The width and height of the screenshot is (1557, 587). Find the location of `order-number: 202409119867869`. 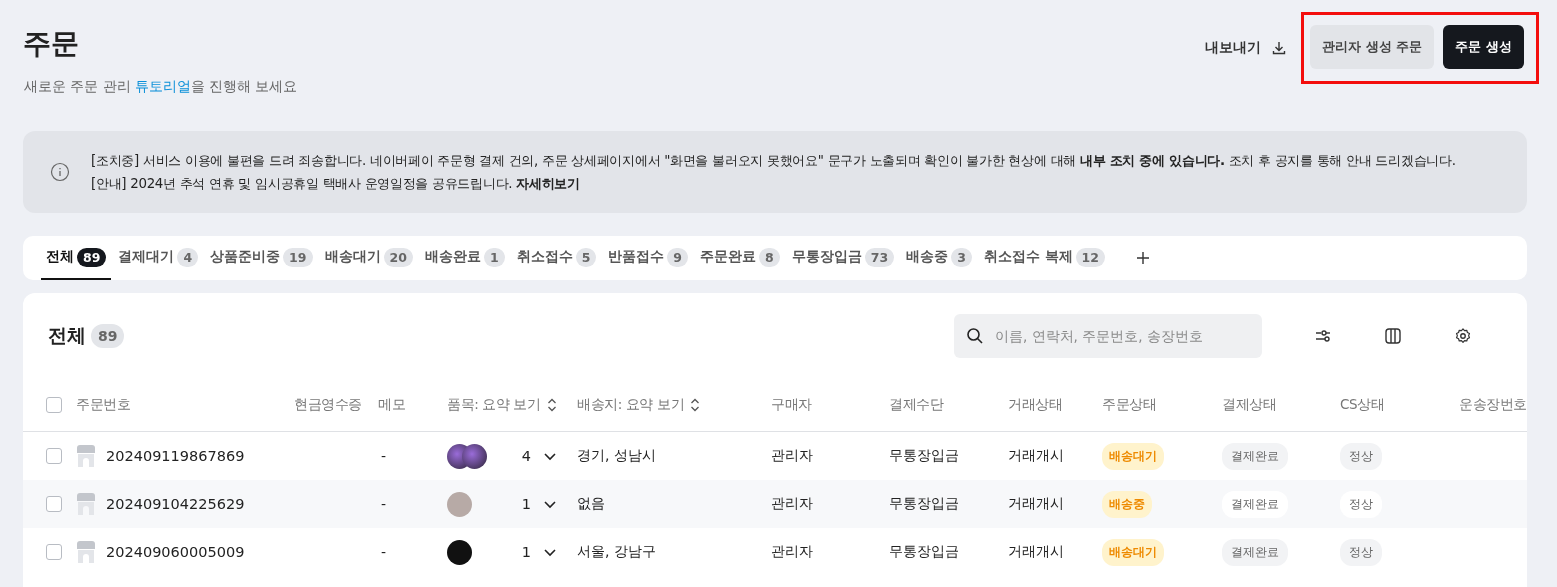

order-number: 202409119867869 is located at coordinates (175, 456).